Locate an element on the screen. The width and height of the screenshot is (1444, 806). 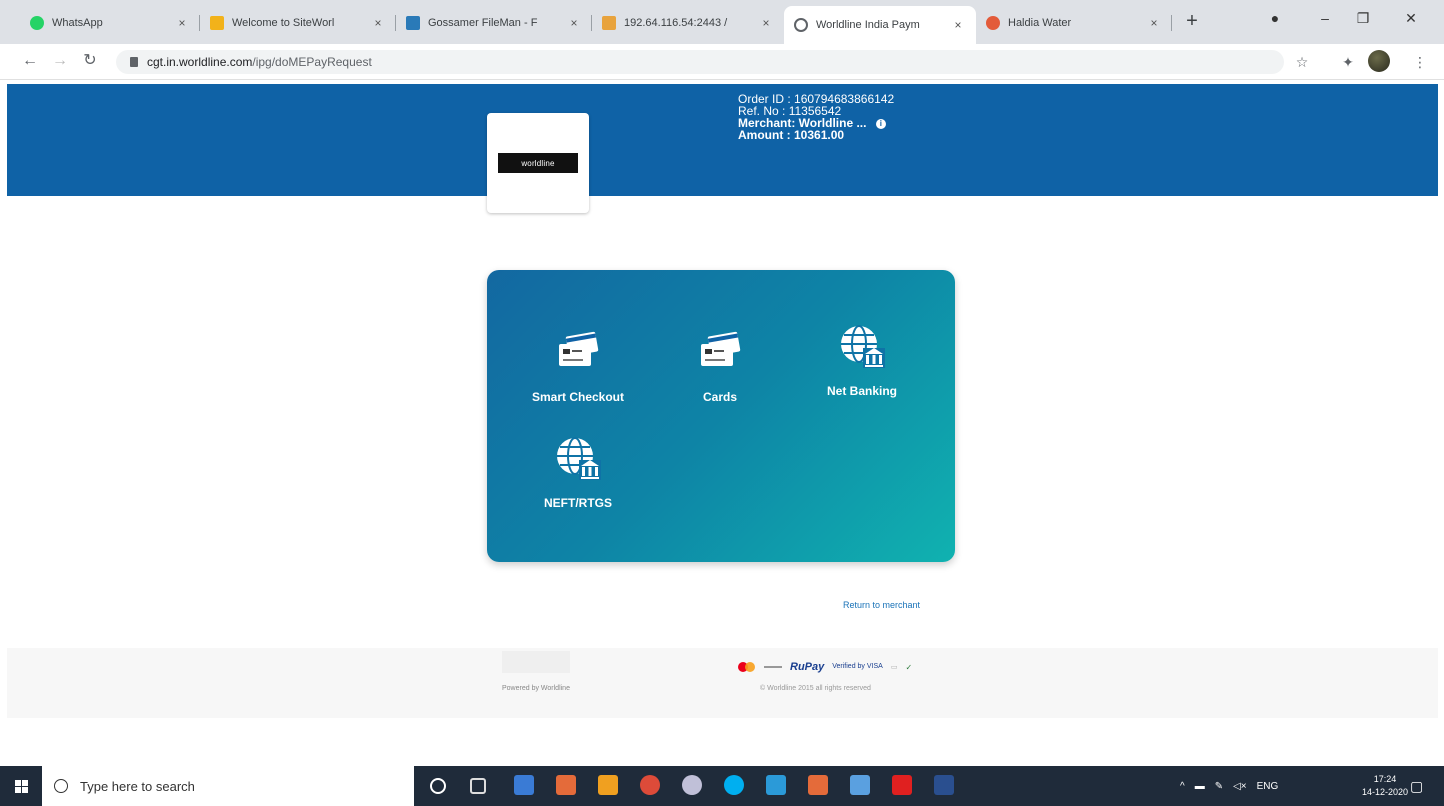
tab-whatsapp: WhatsApp × is located at coordinates (110, 23).